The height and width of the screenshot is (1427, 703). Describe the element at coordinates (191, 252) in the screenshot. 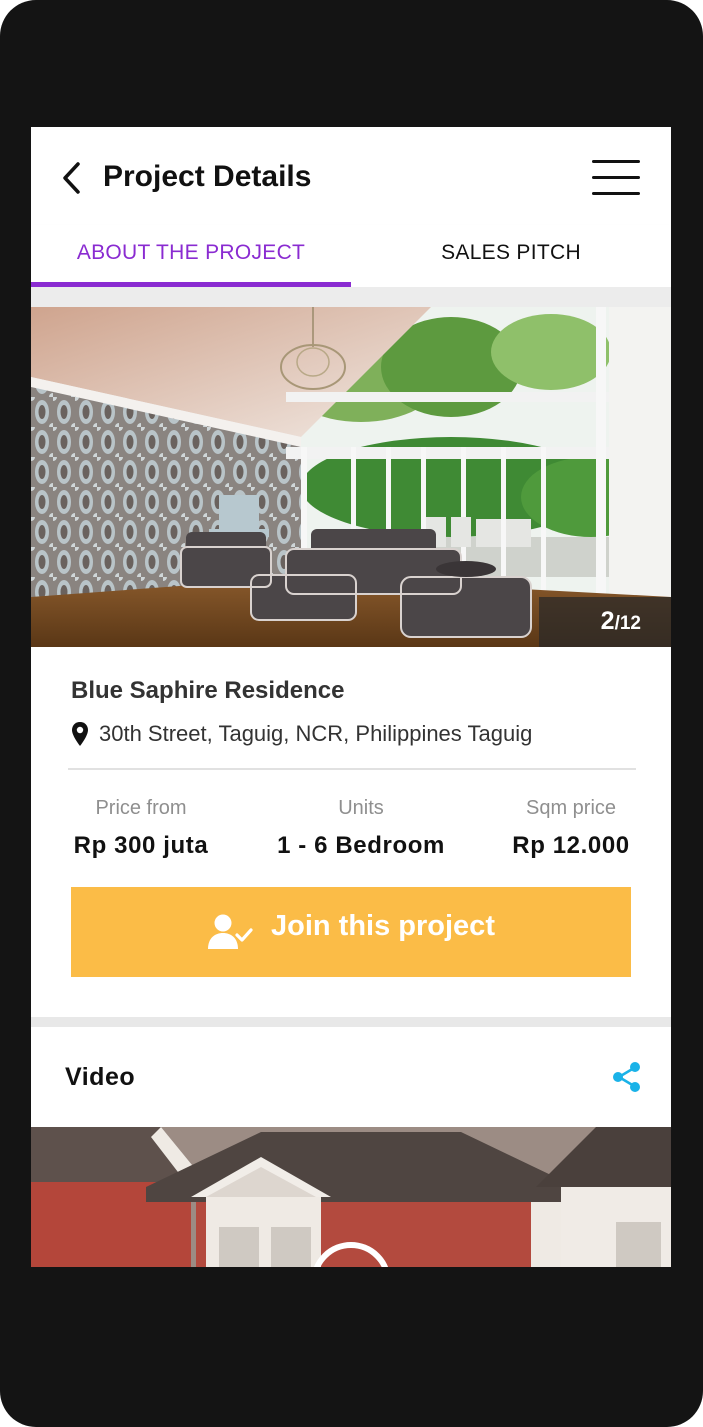

I see `tab-label: ABOUT THE PROJECT` at that location.